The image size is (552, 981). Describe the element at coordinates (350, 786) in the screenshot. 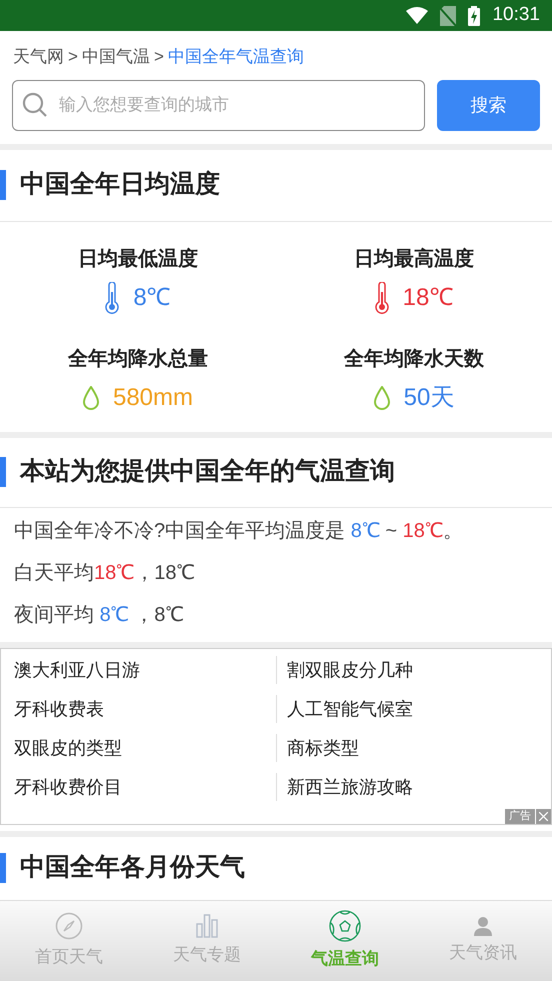

I see `ad-link: 新西兰旅游攻略` at that location.